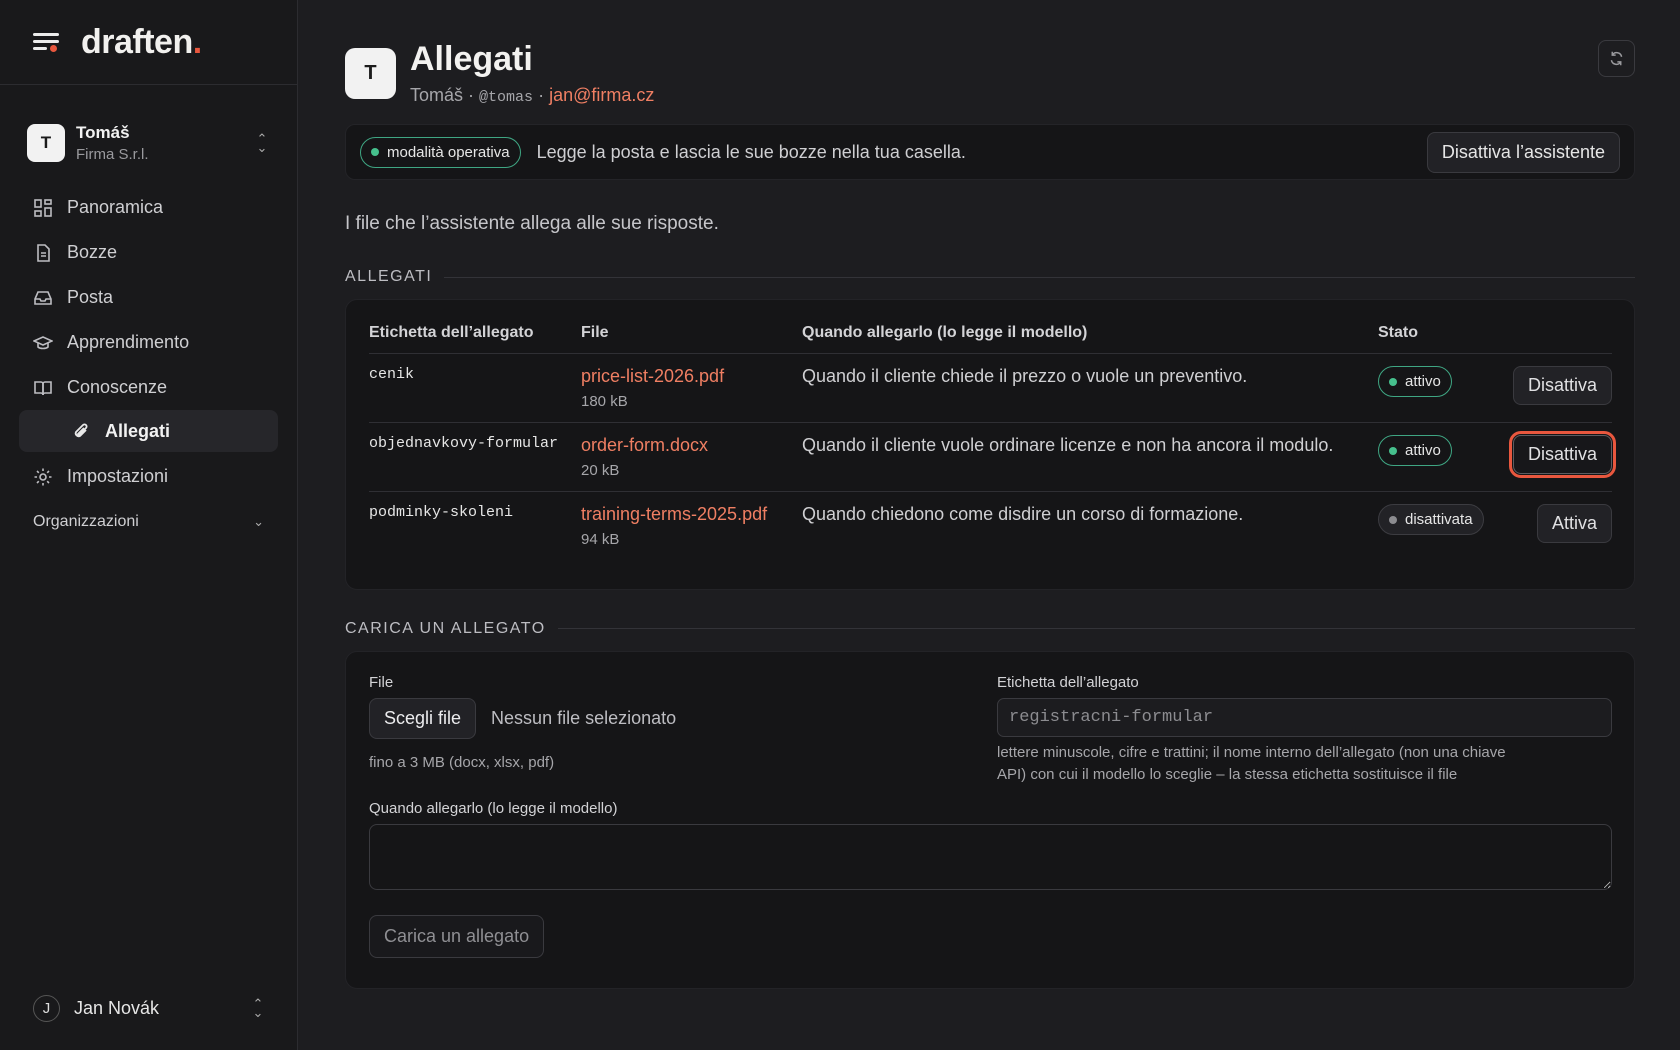 The width and height of the screenshot is (1680, 1050). What do you see at coordinates (1439, 519) in the screenshot?
I see `status-label: disattivata` at bounding box center [1439, 519].